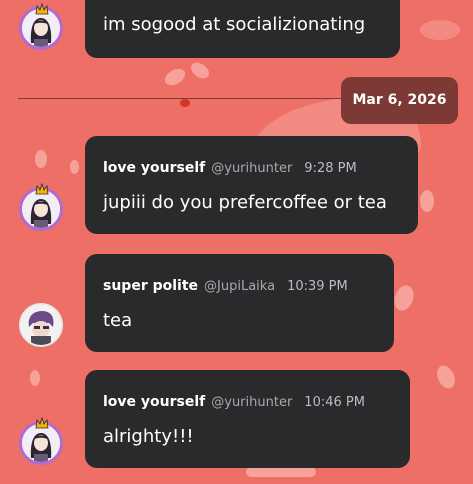 Image resolution: width=473 pixels, height=484 pixels. Describe the element at coordinates (317, 286) in the screenshot. I see `message-timestamp: 10:39 PM` at that location.